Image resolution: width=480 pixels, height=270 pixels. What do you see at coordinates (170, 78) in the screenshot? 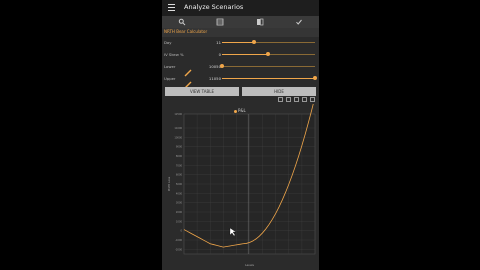
I see `param-name: Upper` at bounding box center [170, 78].